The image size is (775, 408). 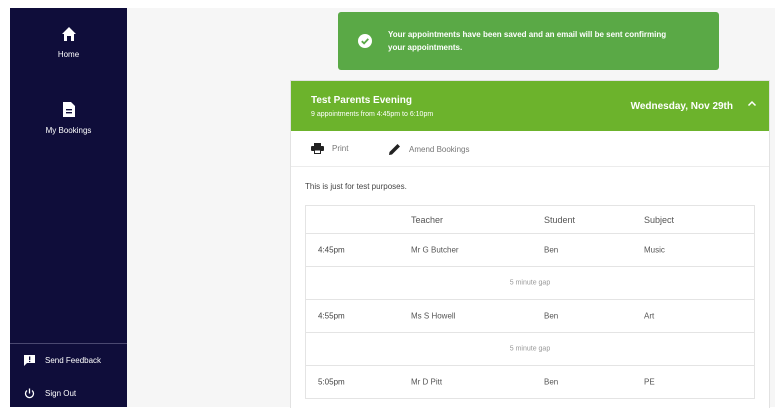 I want to click on amend-bookings-button: Amend Bookings, so click(x=429, y=149).